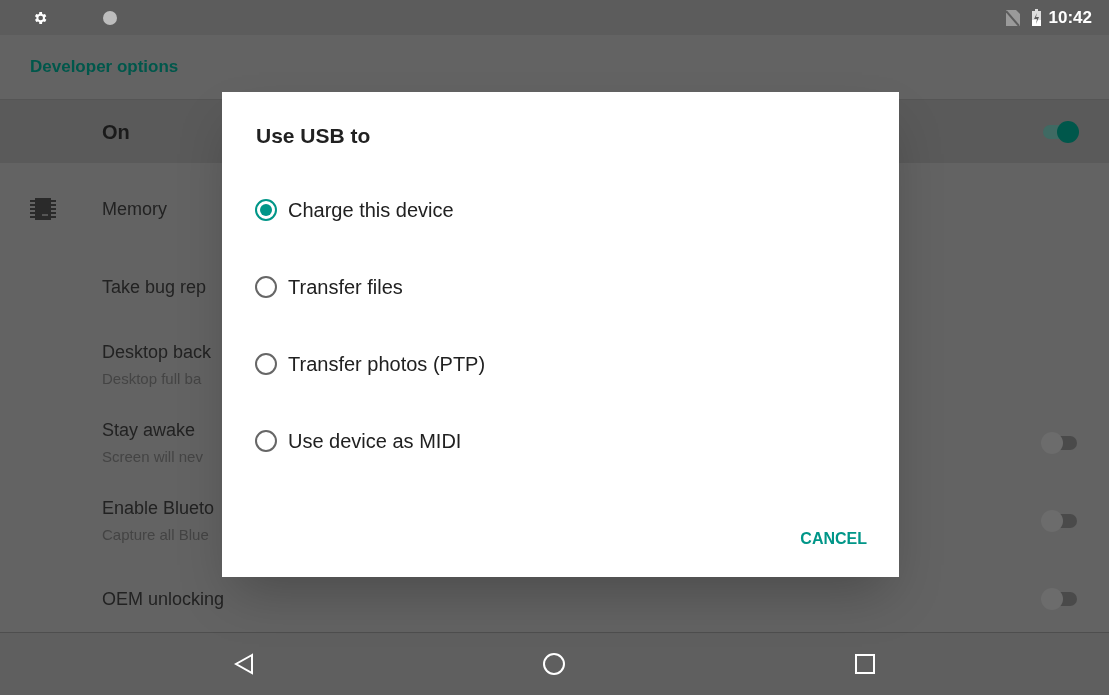 This screenshot has width=1109, height=695. What do you see at coordinates (43, 209) in the screenshot?
I see `memory-chip-icon` at bounding box center [43, 209].